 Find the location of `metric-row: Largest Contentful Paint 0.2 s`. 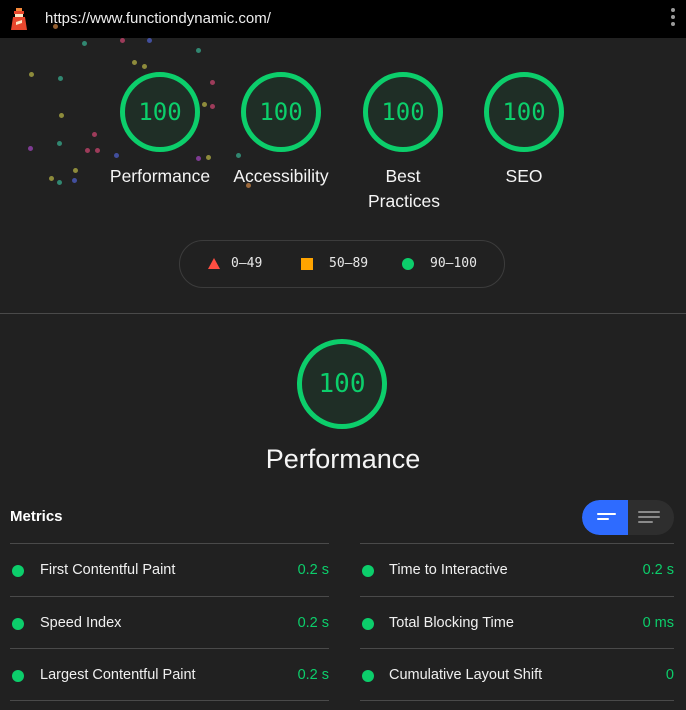

metric-row: Largest Contentful Paint 0.2 s is located at coordinates (169, 674).